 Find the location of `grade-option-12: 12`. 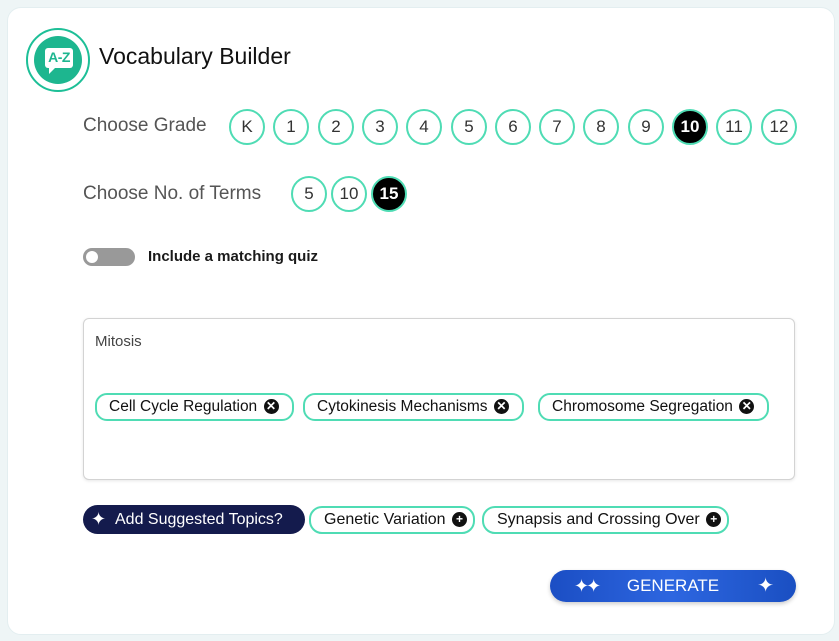

grade-option-12: 12 is located at coordinates (779, 127).